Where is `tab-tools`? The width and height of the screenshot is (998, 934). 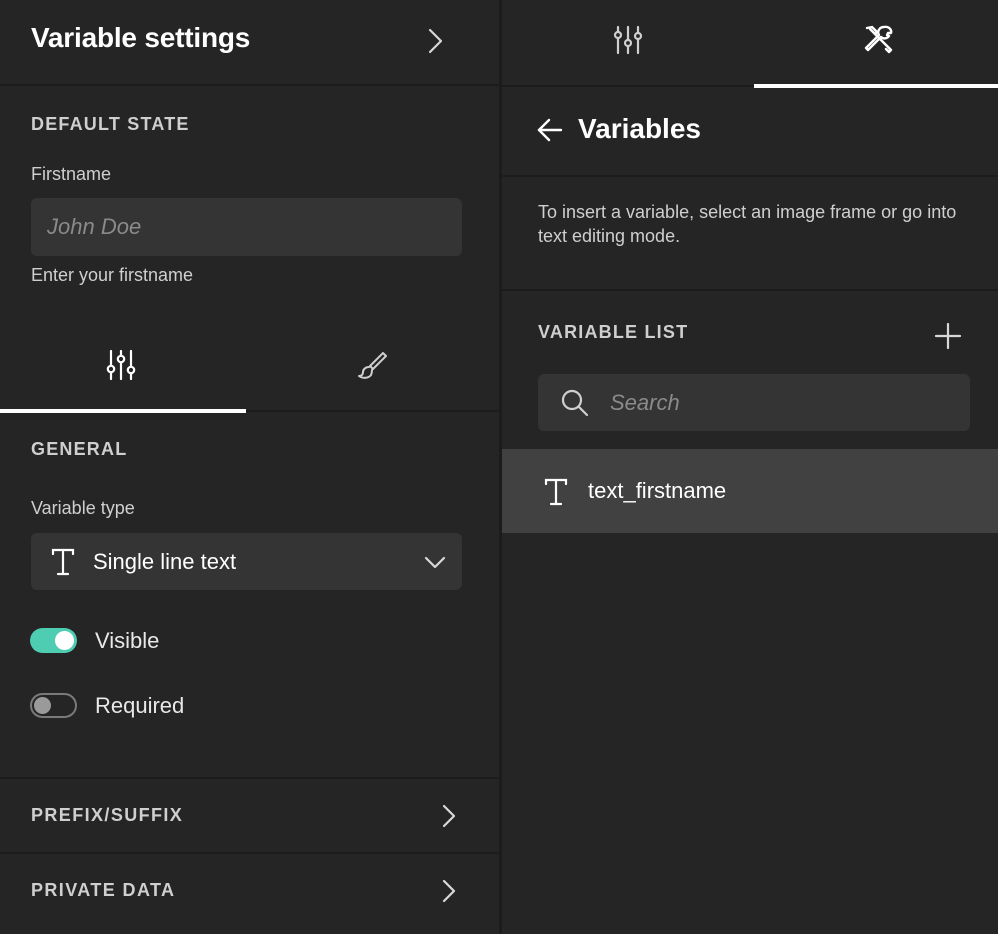 tab-tools is located at coordinates (874, 43).